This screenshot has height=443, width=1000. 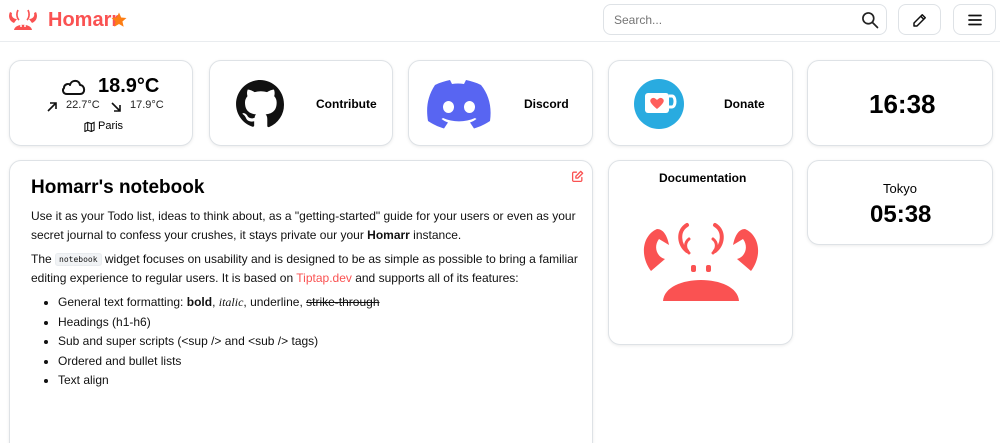 I want to click on clock-widget-tokyo: Tokyo 05:38, so click(x=900, y=202).